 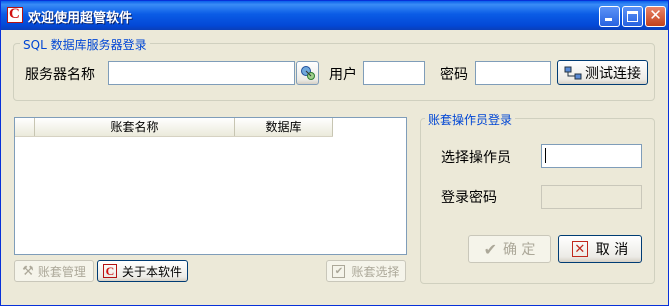 What do you see at coordinates (80, 18) in the screenshot?
I see `window-title: 欢迎使用超管软件` at bounding box center [80, 18].